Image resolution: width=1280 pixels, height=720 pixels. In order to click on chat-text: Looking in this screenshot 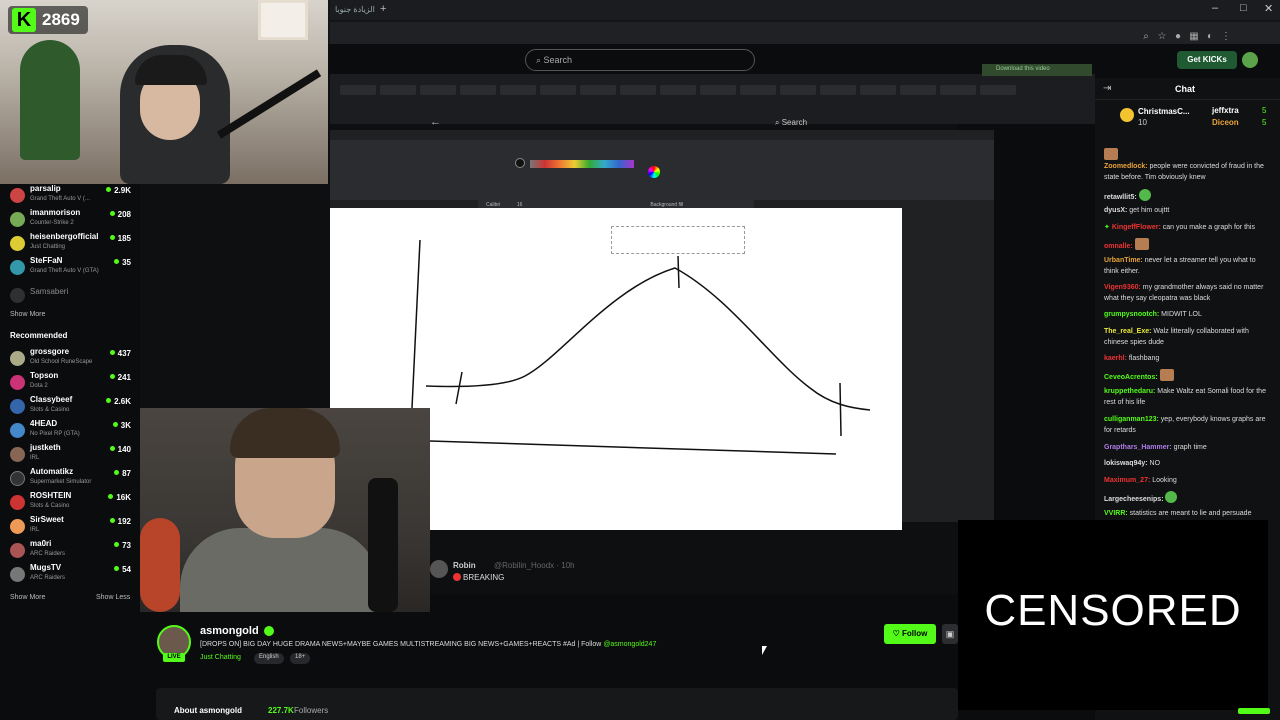, I will do `click(1163, 480)`.